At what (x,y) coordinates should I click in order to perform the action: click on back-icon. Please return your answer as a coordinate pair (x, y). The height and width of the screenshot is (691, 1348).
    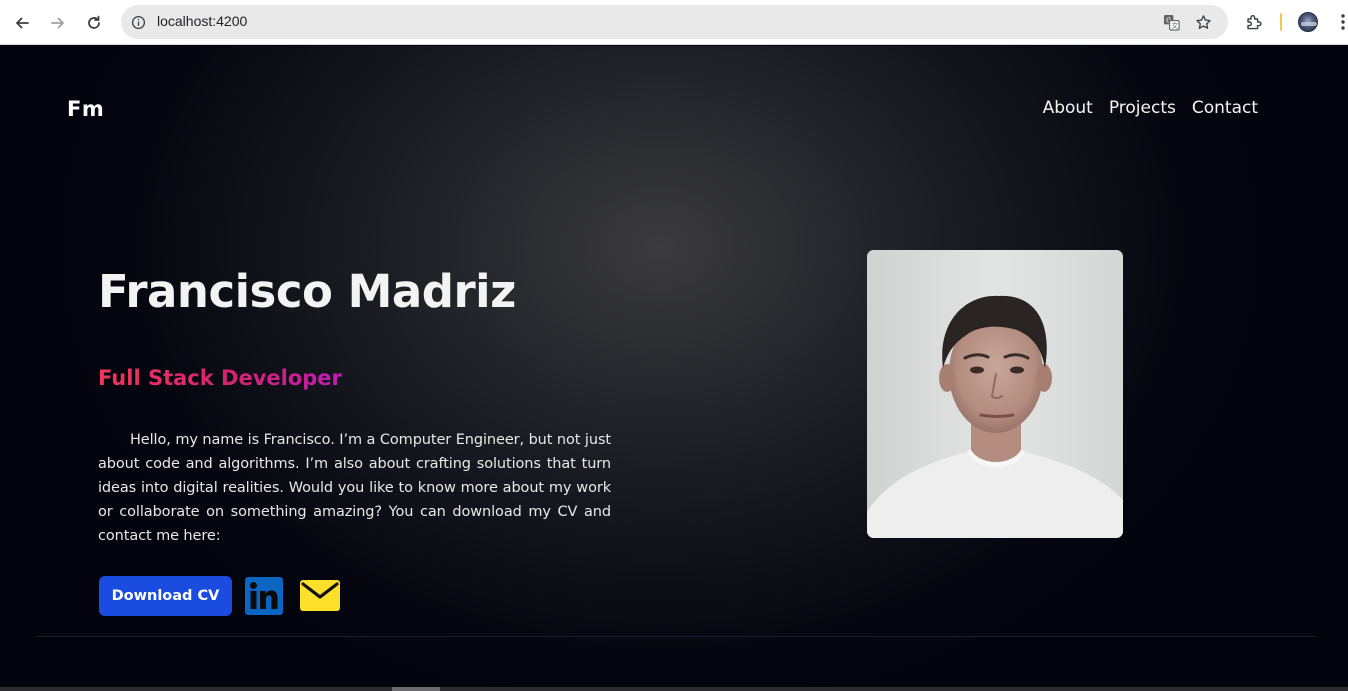
    Looking at the image, I should click on (22, 23).